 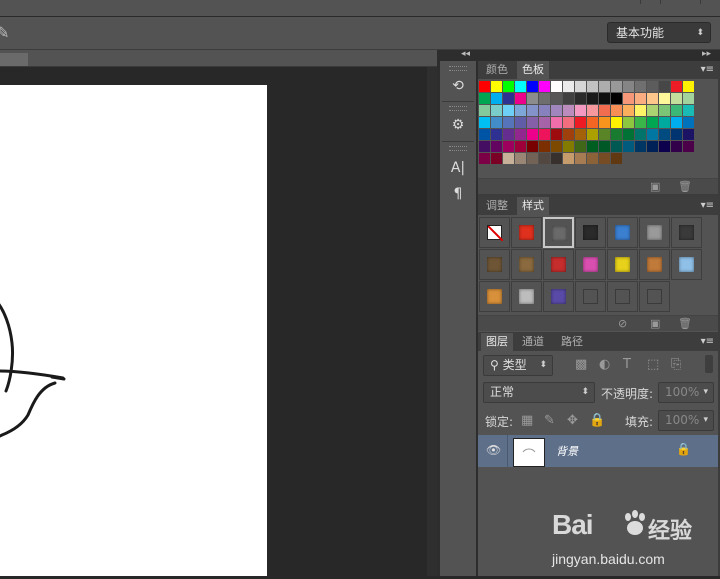 What do you see at coordinates (604, 364) in the screenshot?
I see `adjustment-filter-icon: ◐` at bounding box center [604, 364].